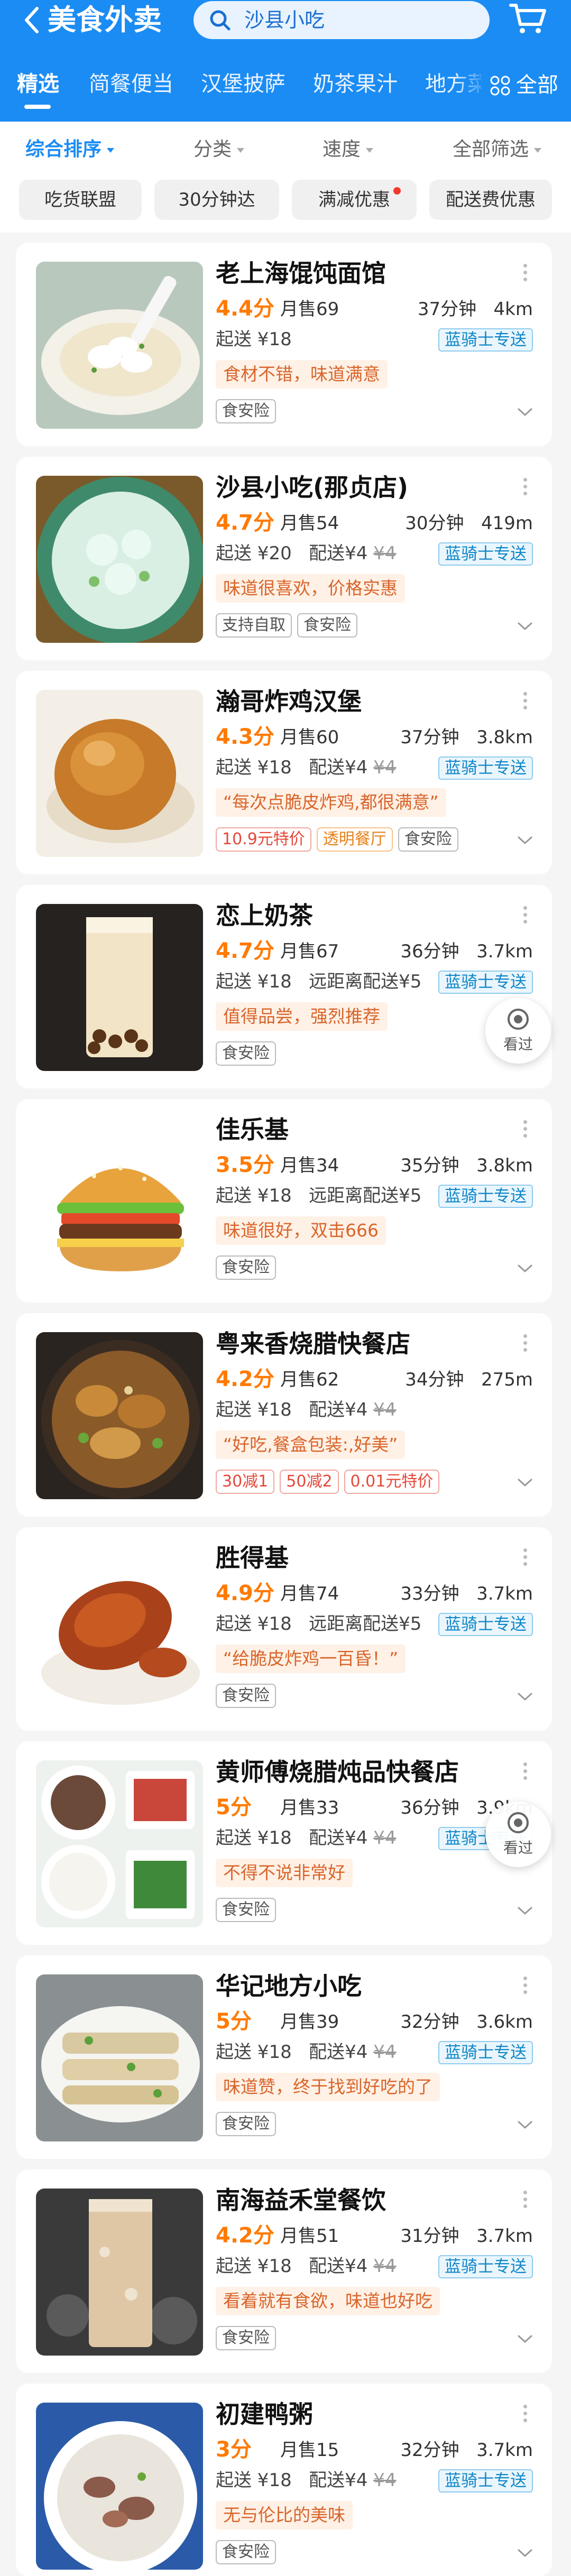 The width and height of the screenshot is (571, 2576). What do you see at coordinates (80, 200) in the screenshot?
I see `chip-chihuo: 吃货联盟` at bounding box center [80, 200].